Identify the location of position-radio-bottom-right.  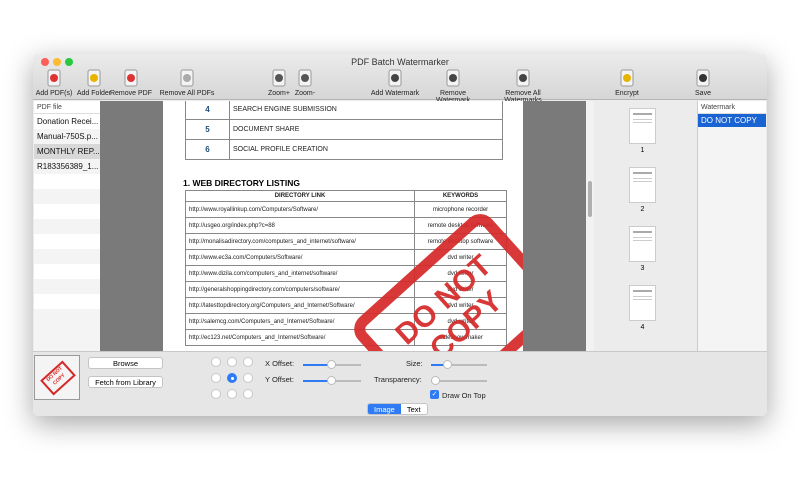
(248, 394).